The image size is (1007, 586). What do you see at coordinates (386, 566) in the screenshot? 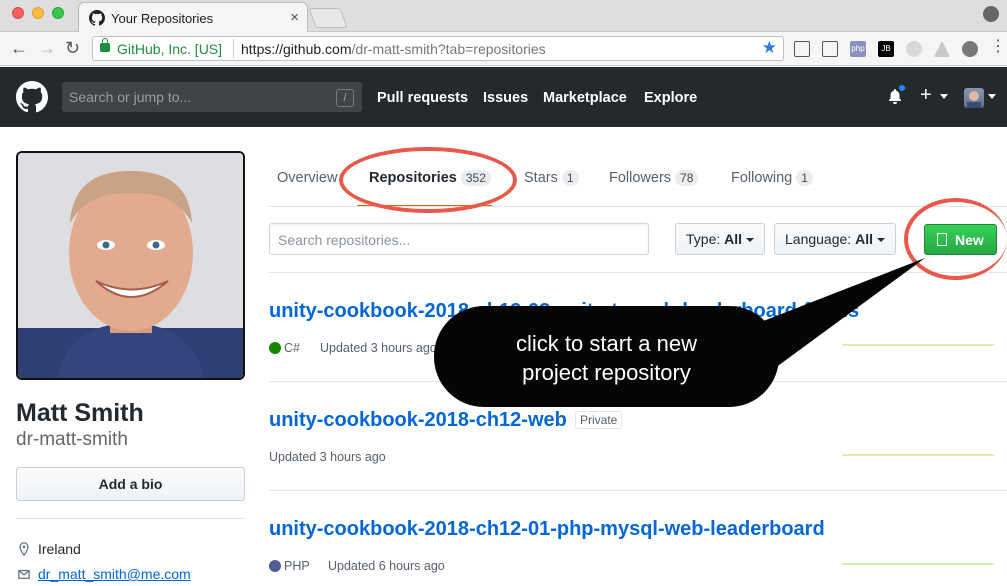
I see `repo-updated: Updated 6 hours ago` at bounding box center [386, 566].